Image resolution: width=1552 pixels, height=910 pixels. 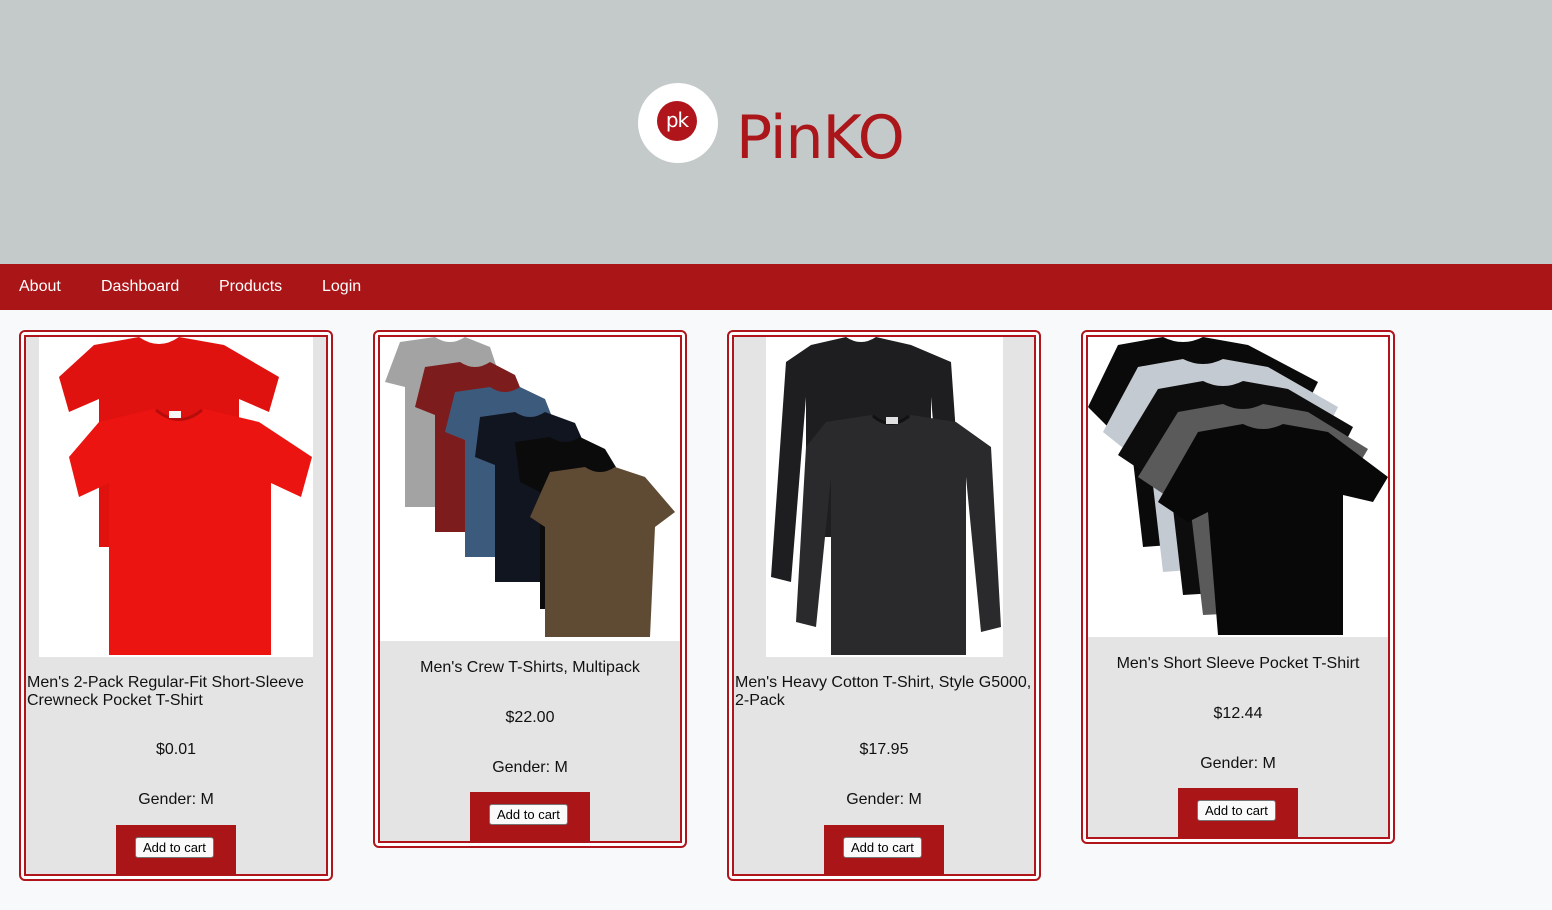 I want to click on logo: pk, so click(x=678, y=123).